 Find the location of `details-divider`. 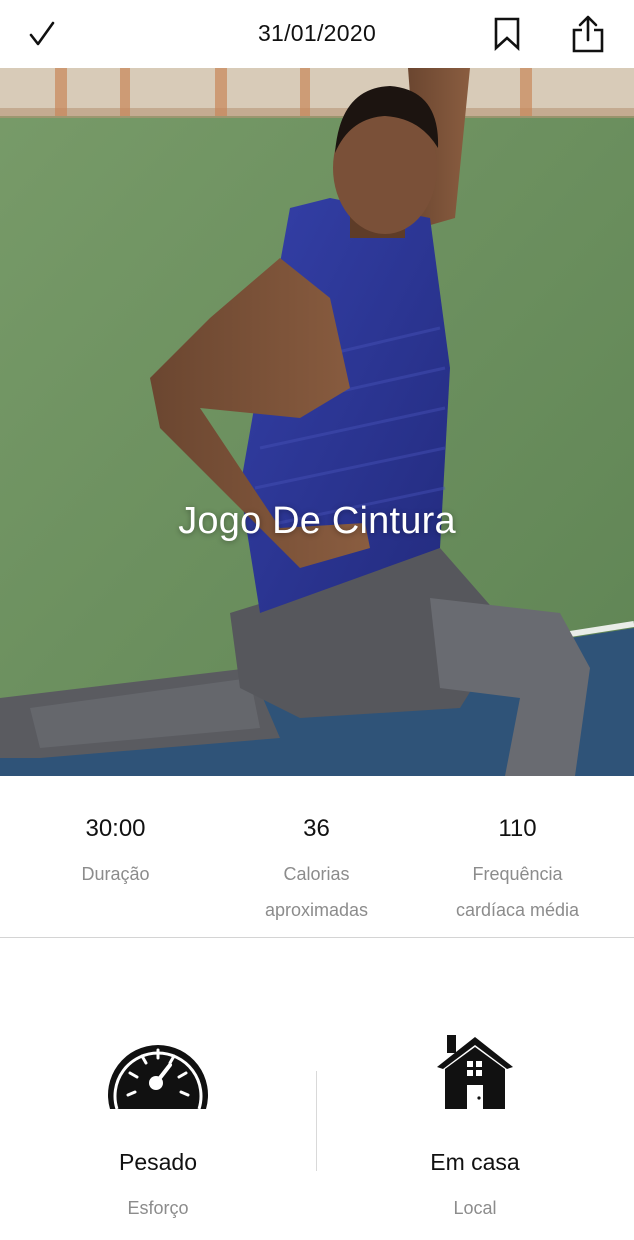

details-divider is located at coordinates (316, 1121).